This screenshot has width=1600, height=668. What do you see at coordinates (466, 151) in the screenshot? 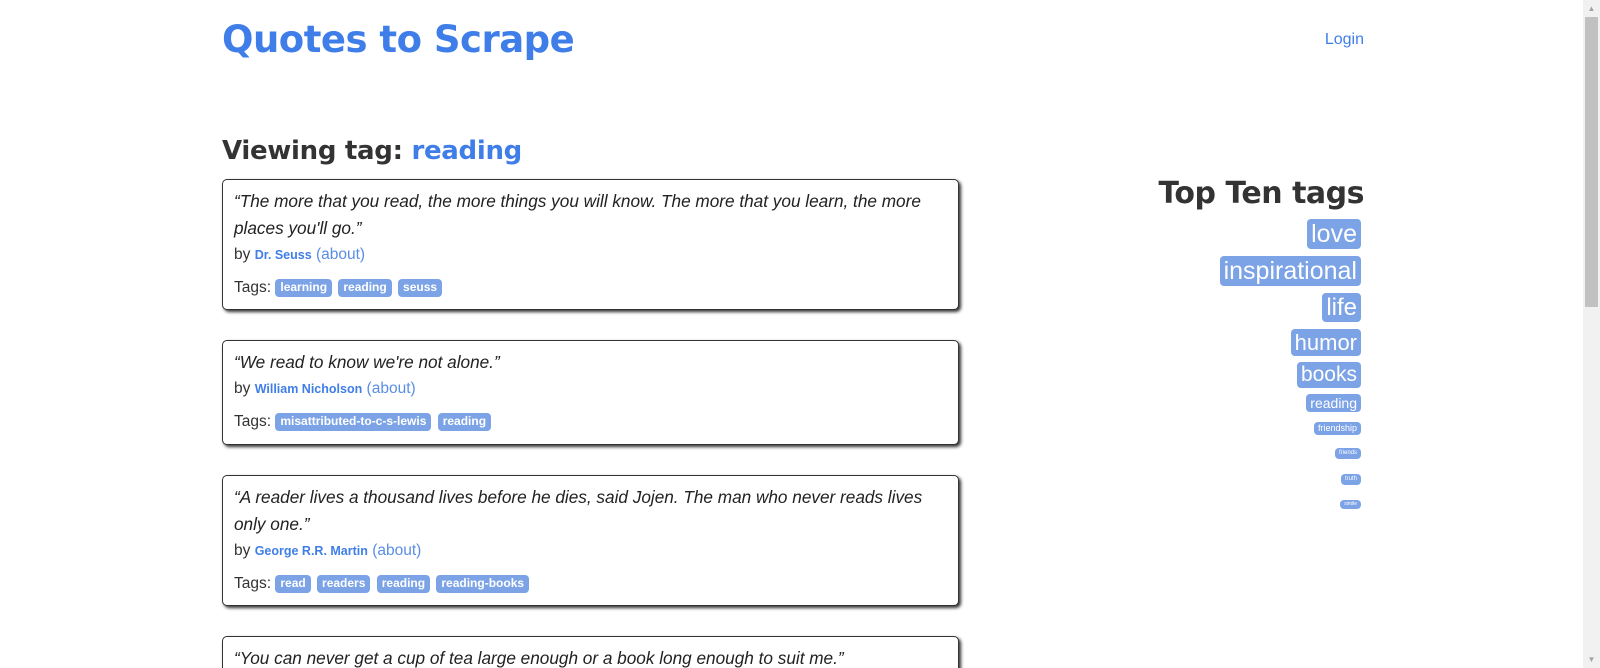
I see `viewing-tag-link: reading` at bounding box center [466, 151].